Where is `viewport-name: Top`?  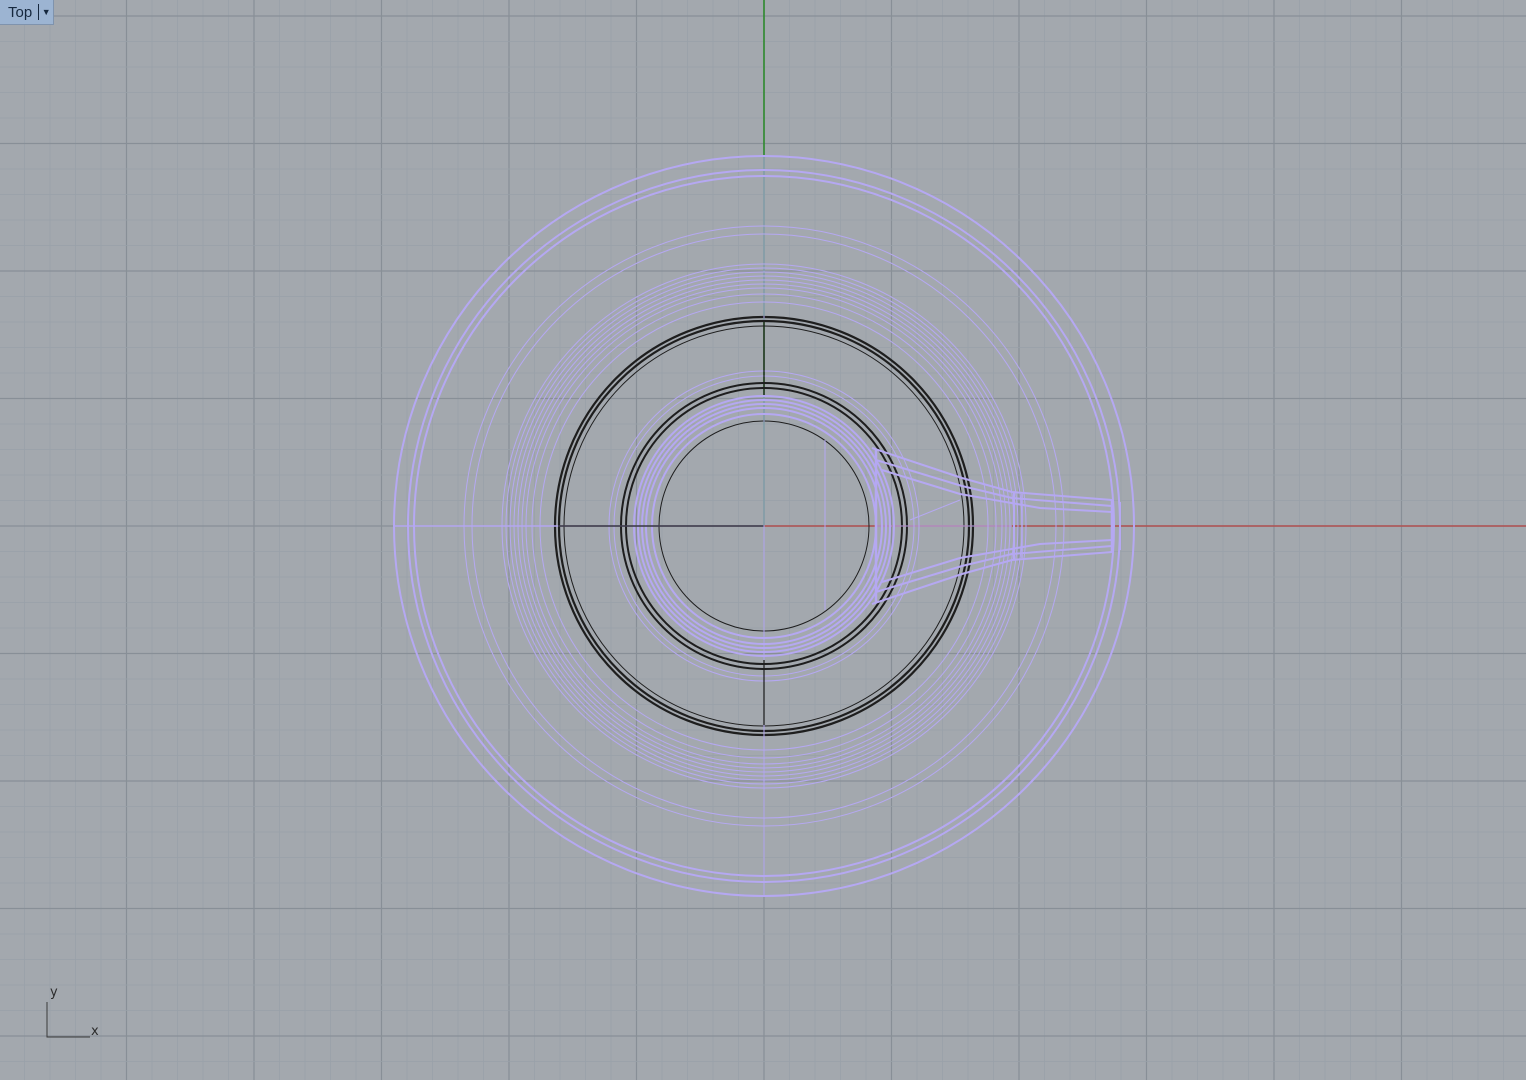
viewport-name: Top is located at coordinates (19, 12).